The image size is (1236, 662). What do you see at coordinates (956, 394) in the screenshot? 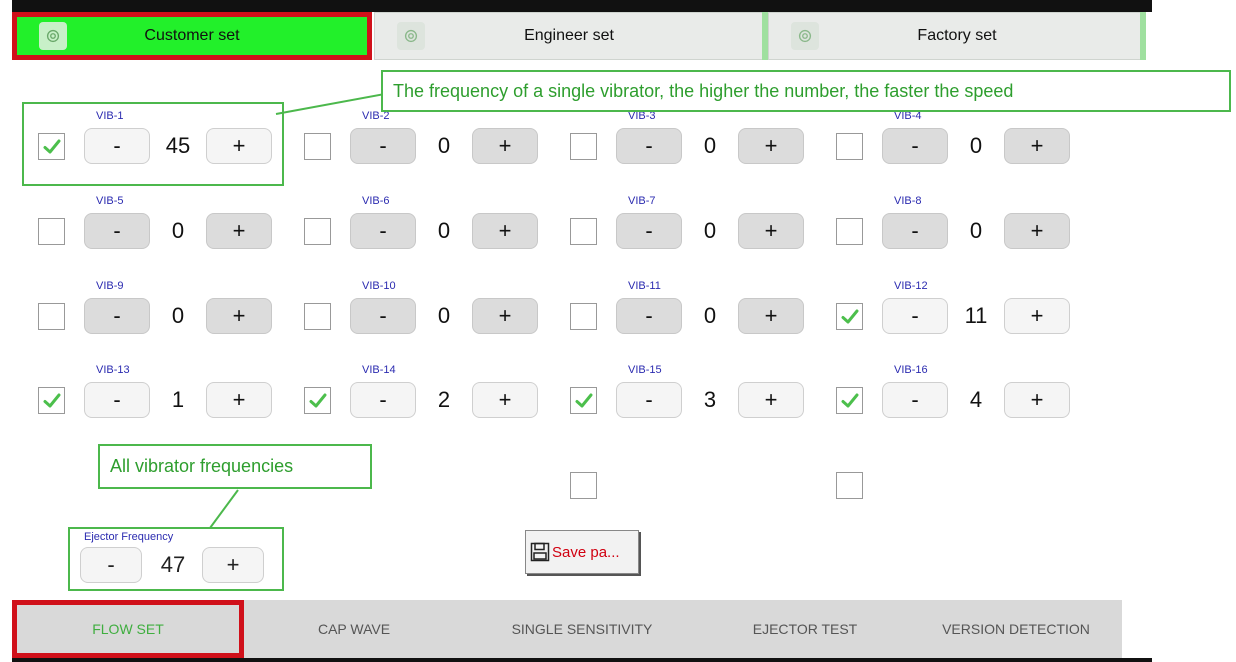
I see `vibrator-control: VIB-16 -4 +` at bounding box center [956, 394].